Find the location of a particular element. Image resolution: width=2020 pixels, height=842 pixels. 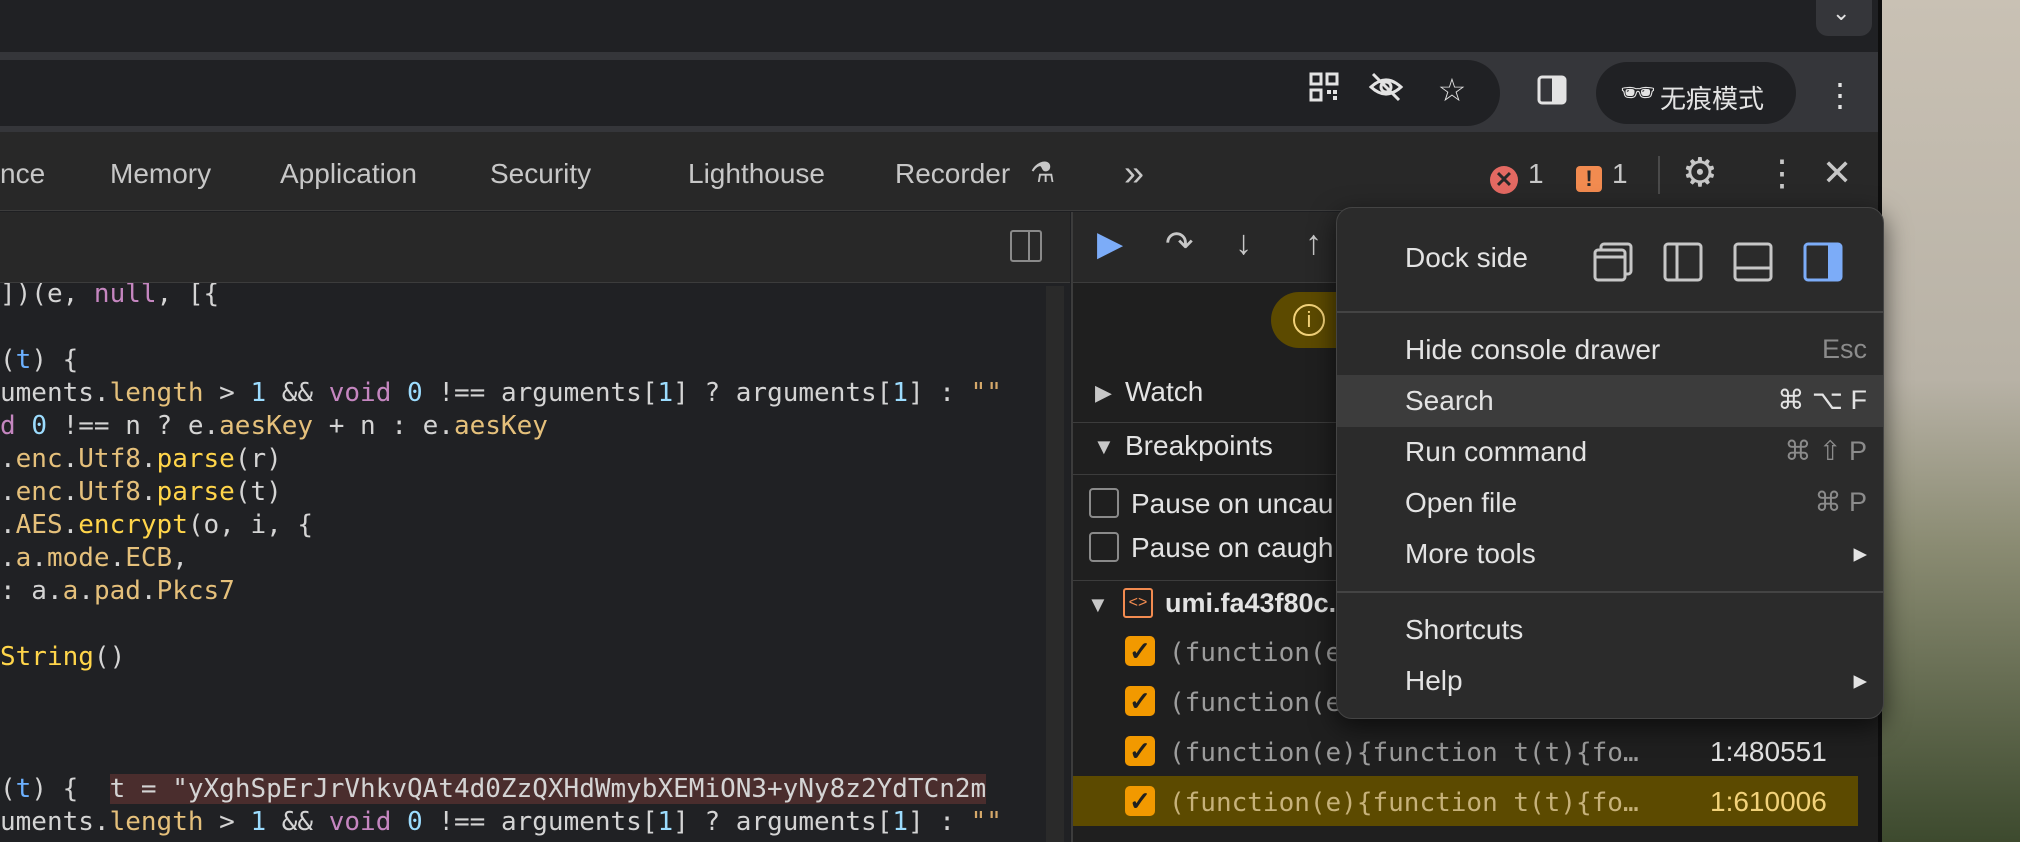

menu-item-help: Help is located at coordinates (1434, 681).